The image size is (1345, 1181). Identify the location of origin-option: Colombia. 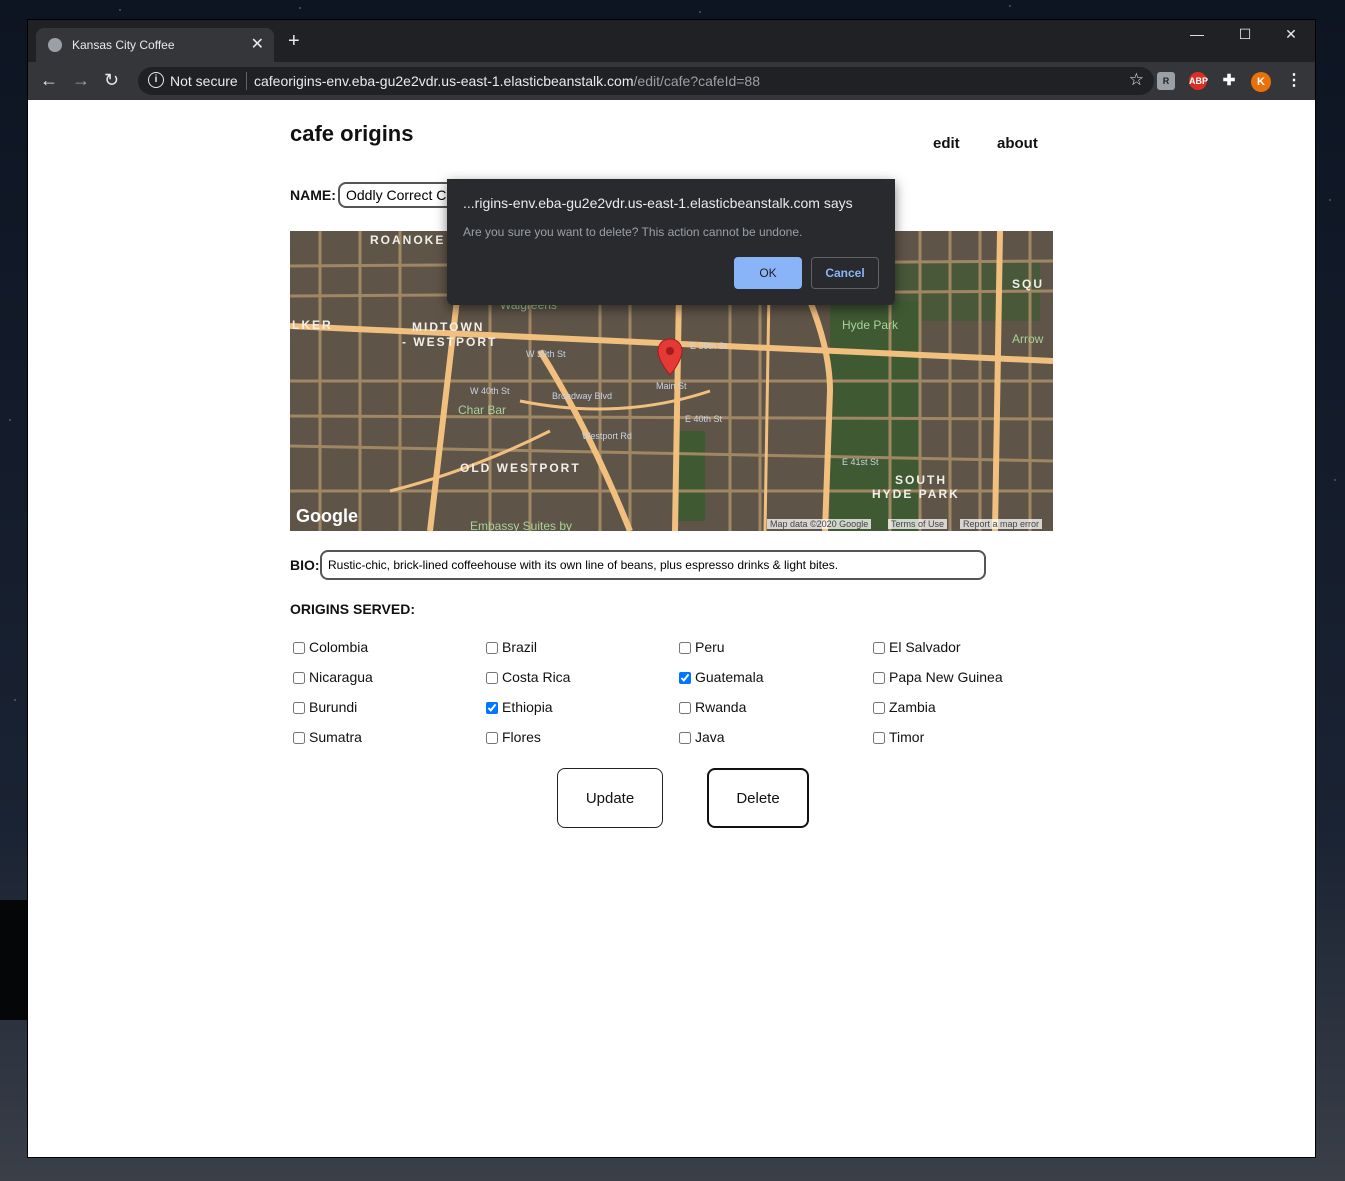
(330, 647).